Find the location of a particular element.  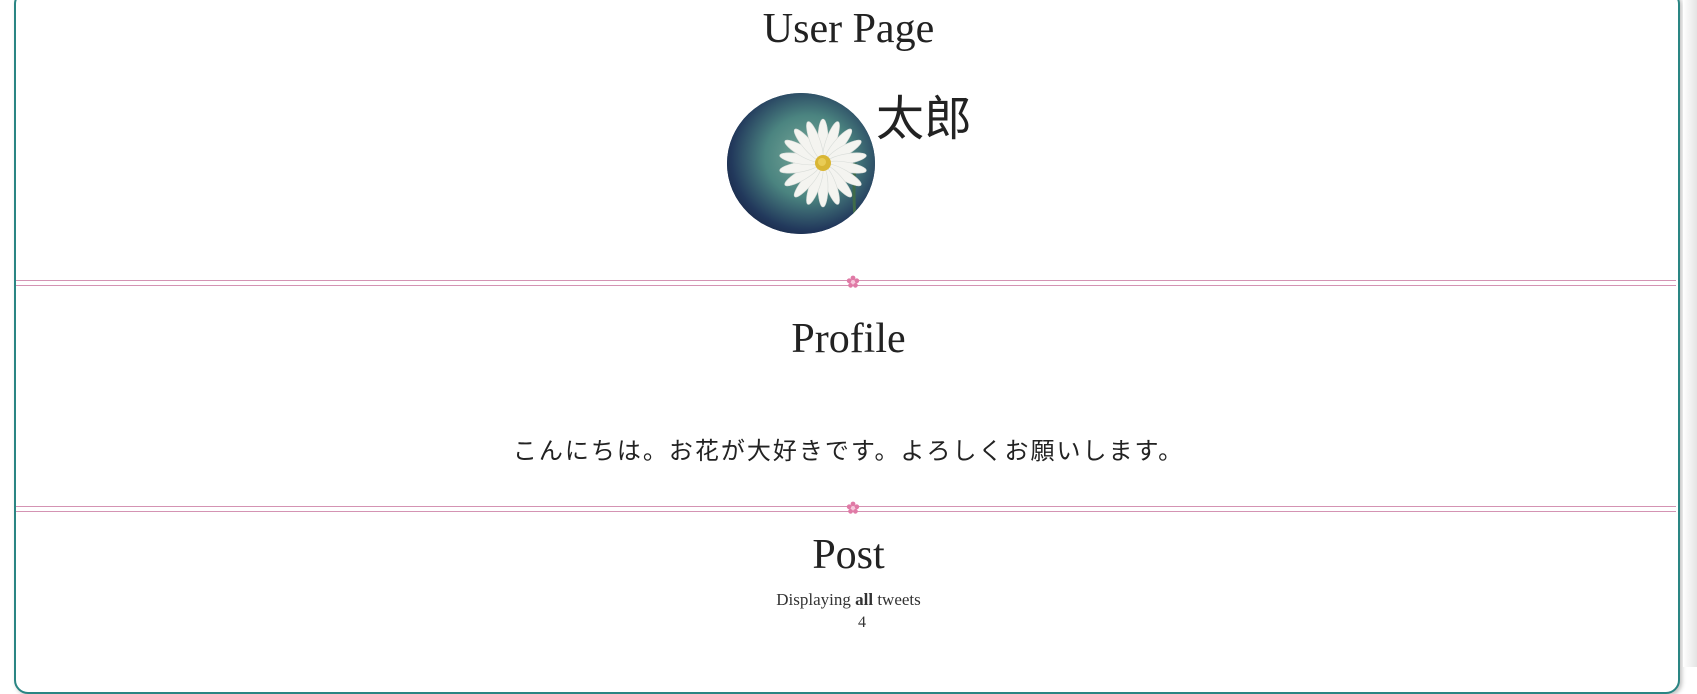

posts-info-suffix: tweets is located at coordinates (897, 599).